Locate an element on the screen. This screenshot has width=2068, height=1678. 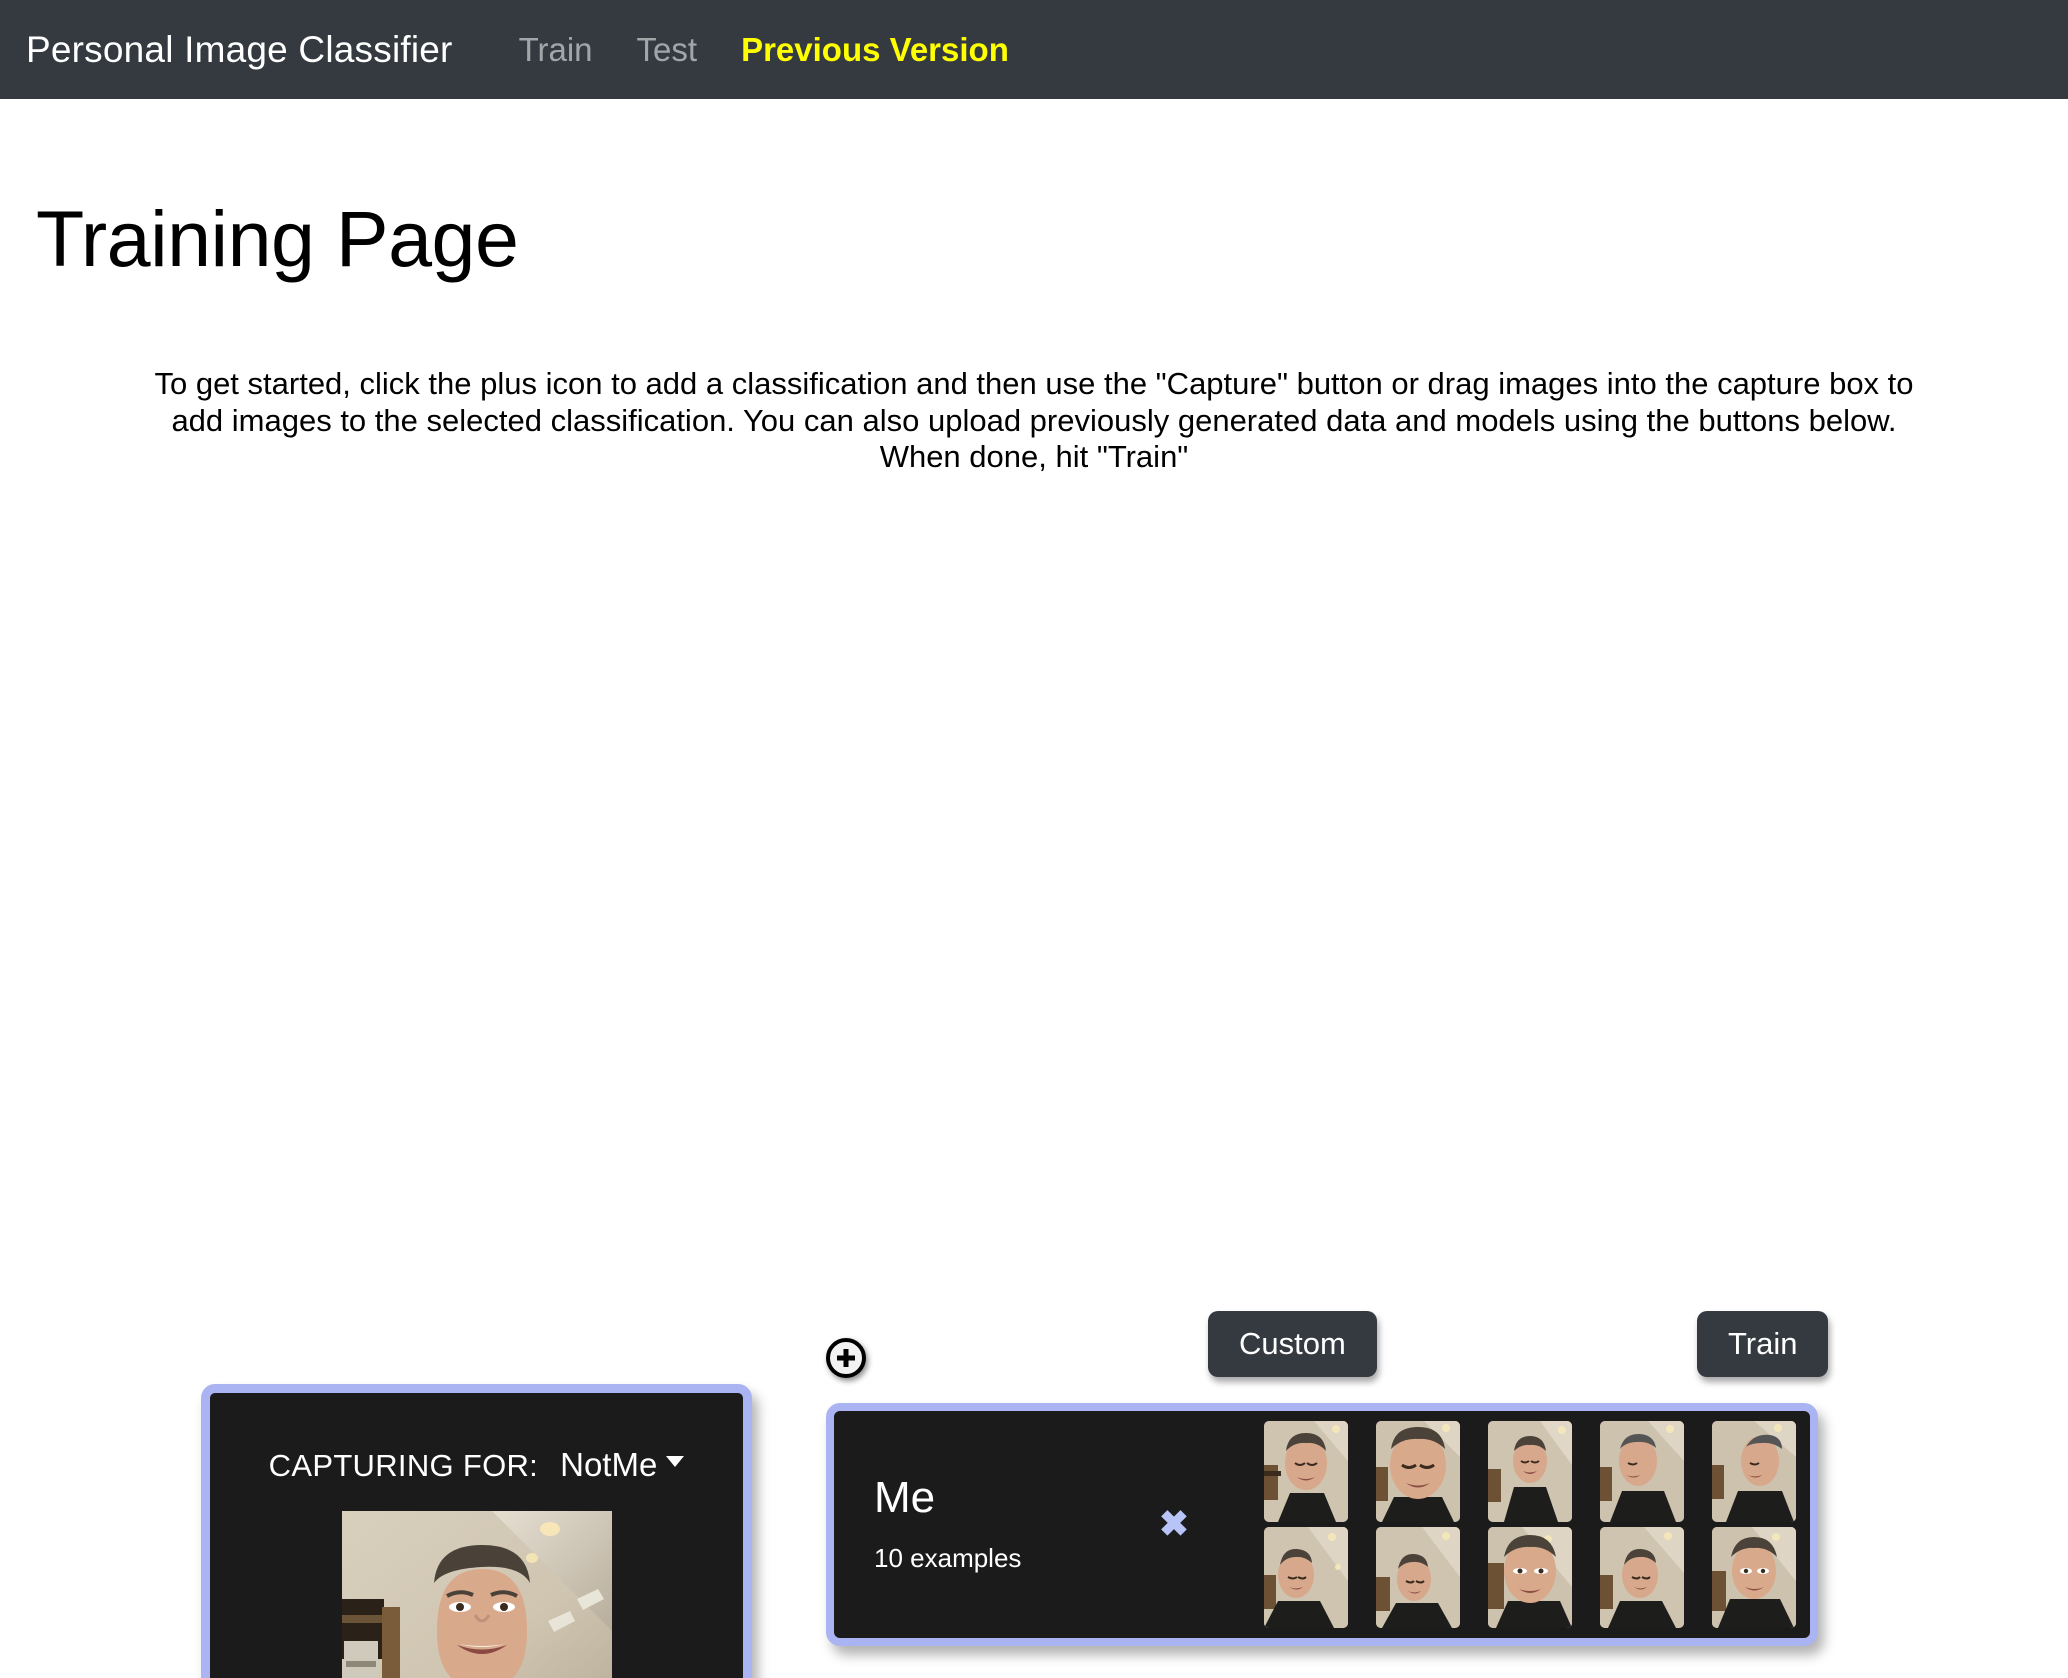
classification-example-count: 10 examples is located at coordinates (948, 1557).